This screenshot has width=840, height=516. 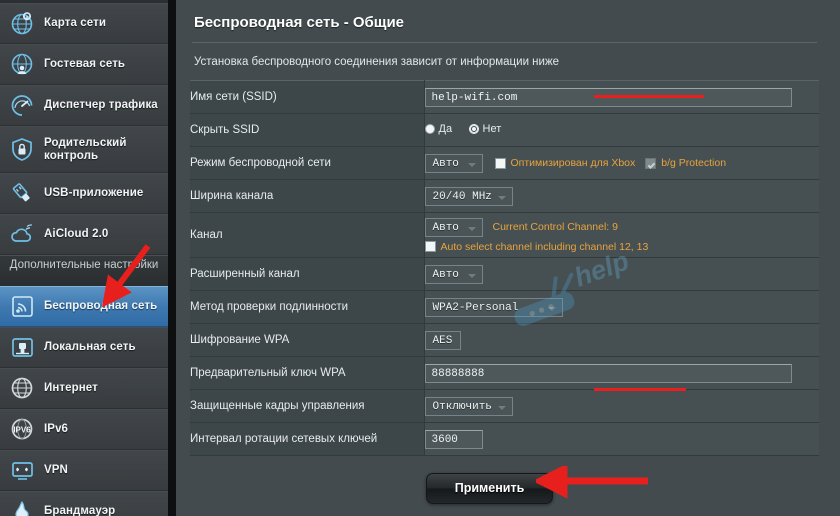 I want to click on sidebar-item-label: IPv6, so click(x=56, y=429).